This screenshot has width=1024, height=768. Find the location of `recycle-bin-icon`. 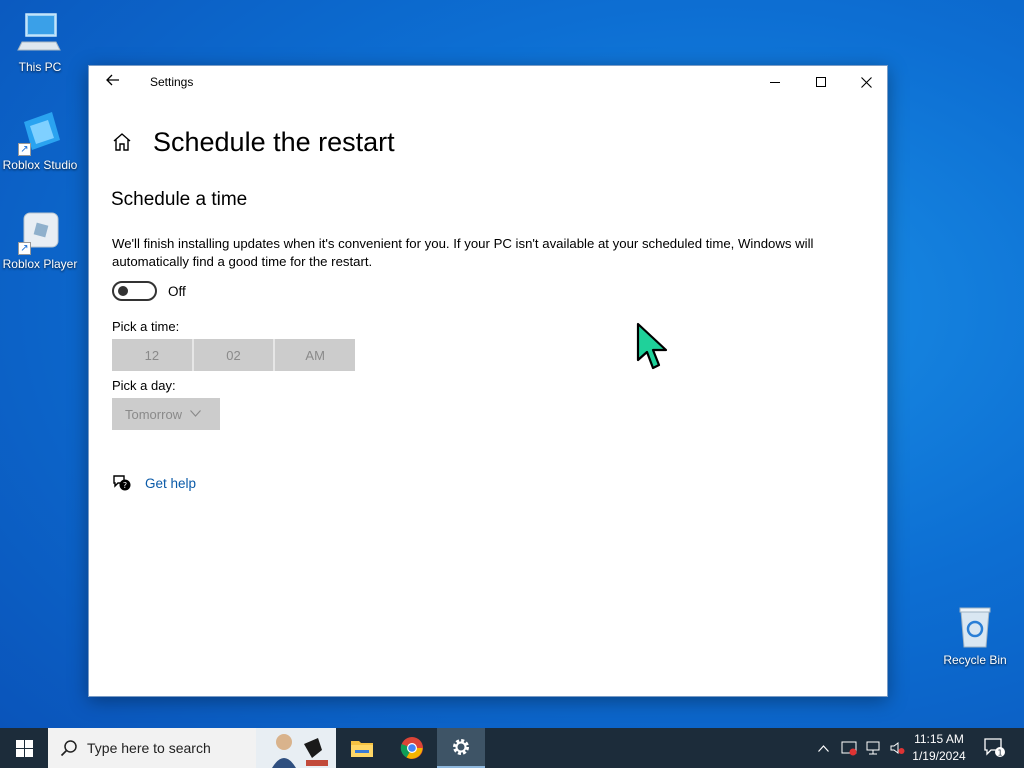

recycle-bin-icon is located at coordinates (975, 627).